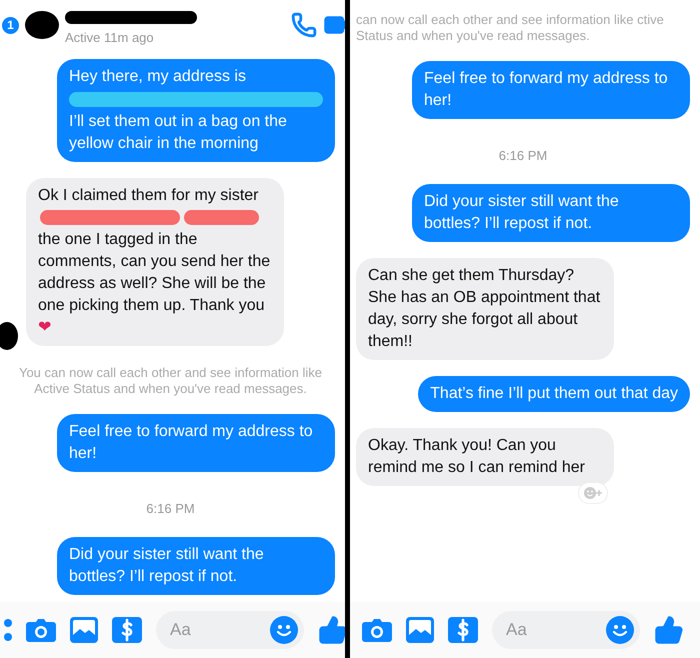 Image resolution: width=700 pixels, height=658 pixels. I want to click on message-text: Ok I claimed them for my sister, so click(148, 195).